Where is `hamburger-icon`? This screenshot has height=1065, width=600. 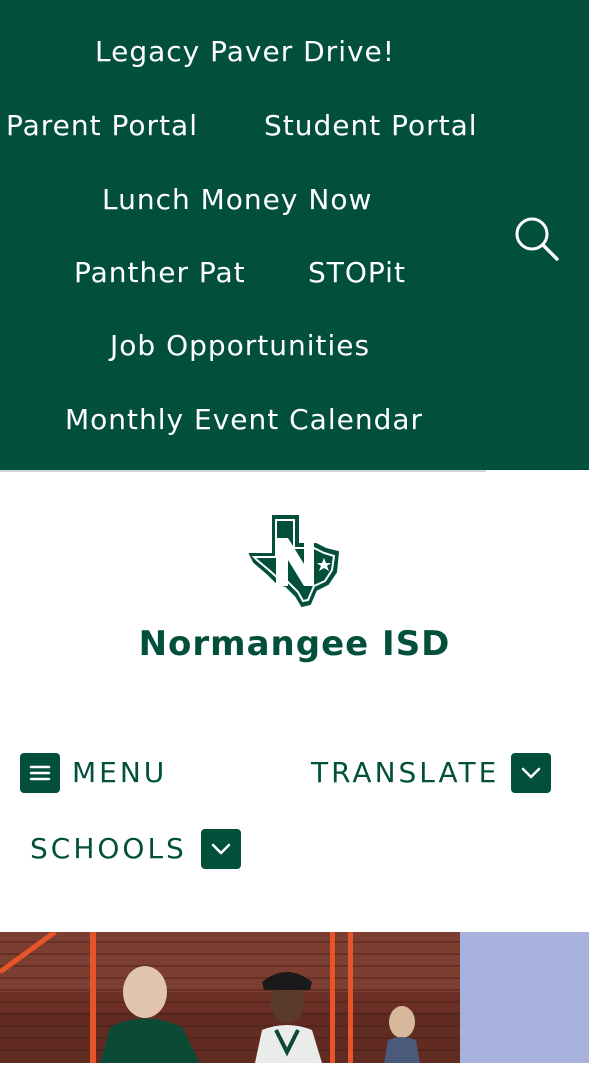
hamburger-icon is located at coordinates (40, 773).